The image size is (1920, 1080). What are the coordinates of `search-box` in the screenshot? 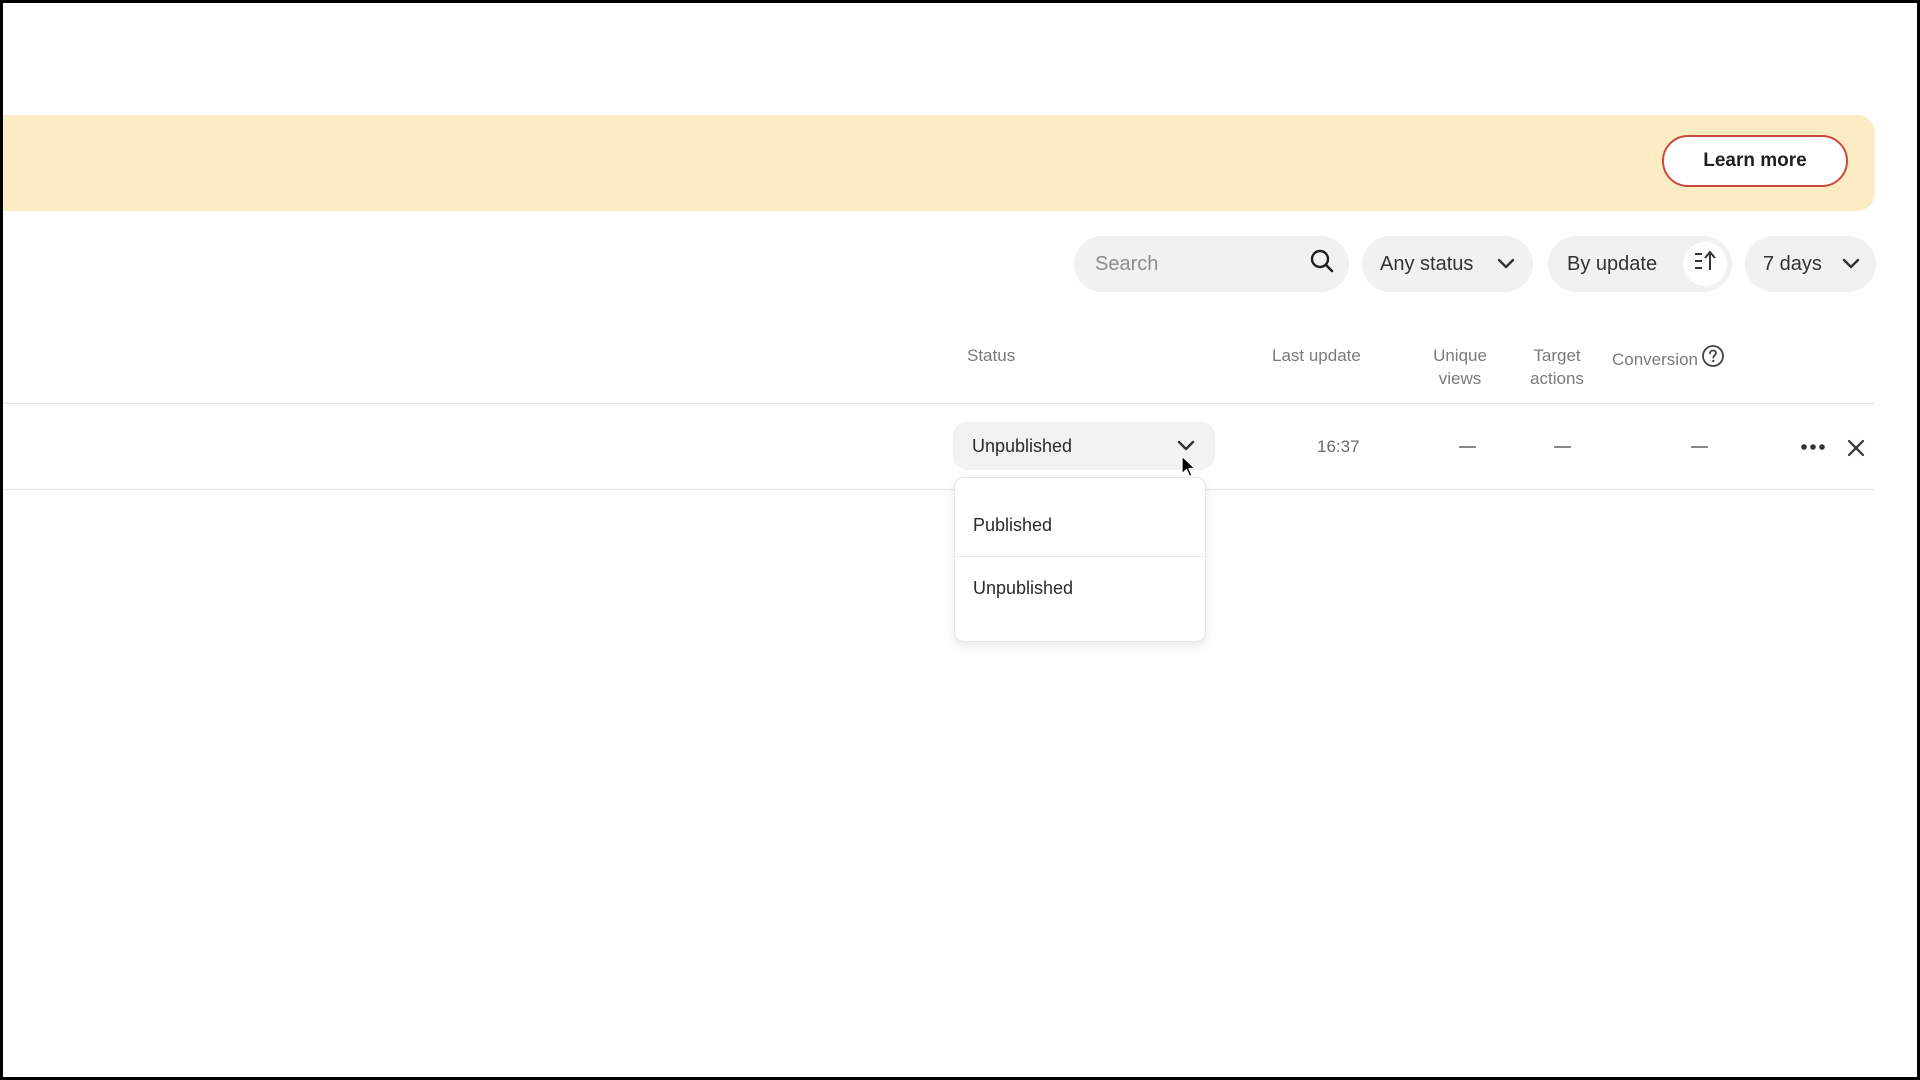 It's located at (1211, 264).